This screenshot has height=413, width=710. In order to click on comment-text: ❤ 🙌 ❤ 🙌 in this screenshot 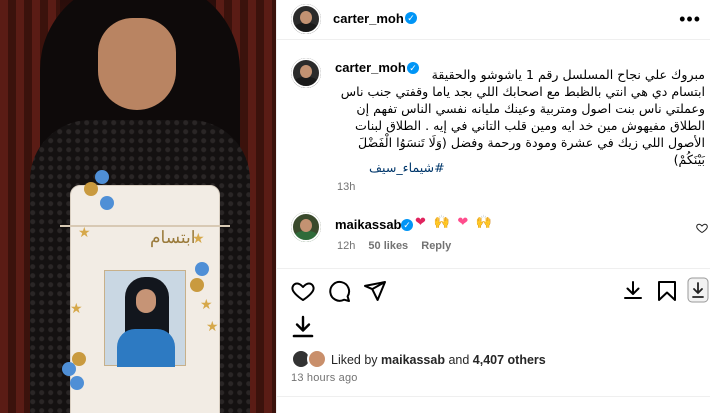, I will do `click(454, 222)`.